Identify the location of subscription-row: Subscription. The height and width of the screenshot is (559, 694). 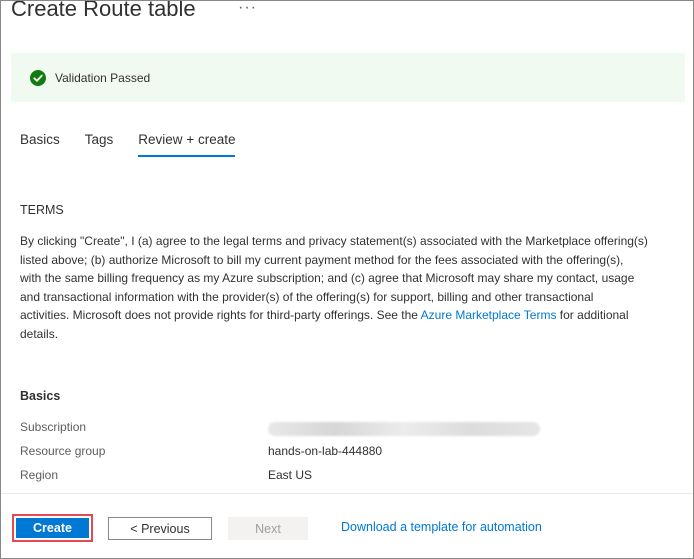
(280, 428).